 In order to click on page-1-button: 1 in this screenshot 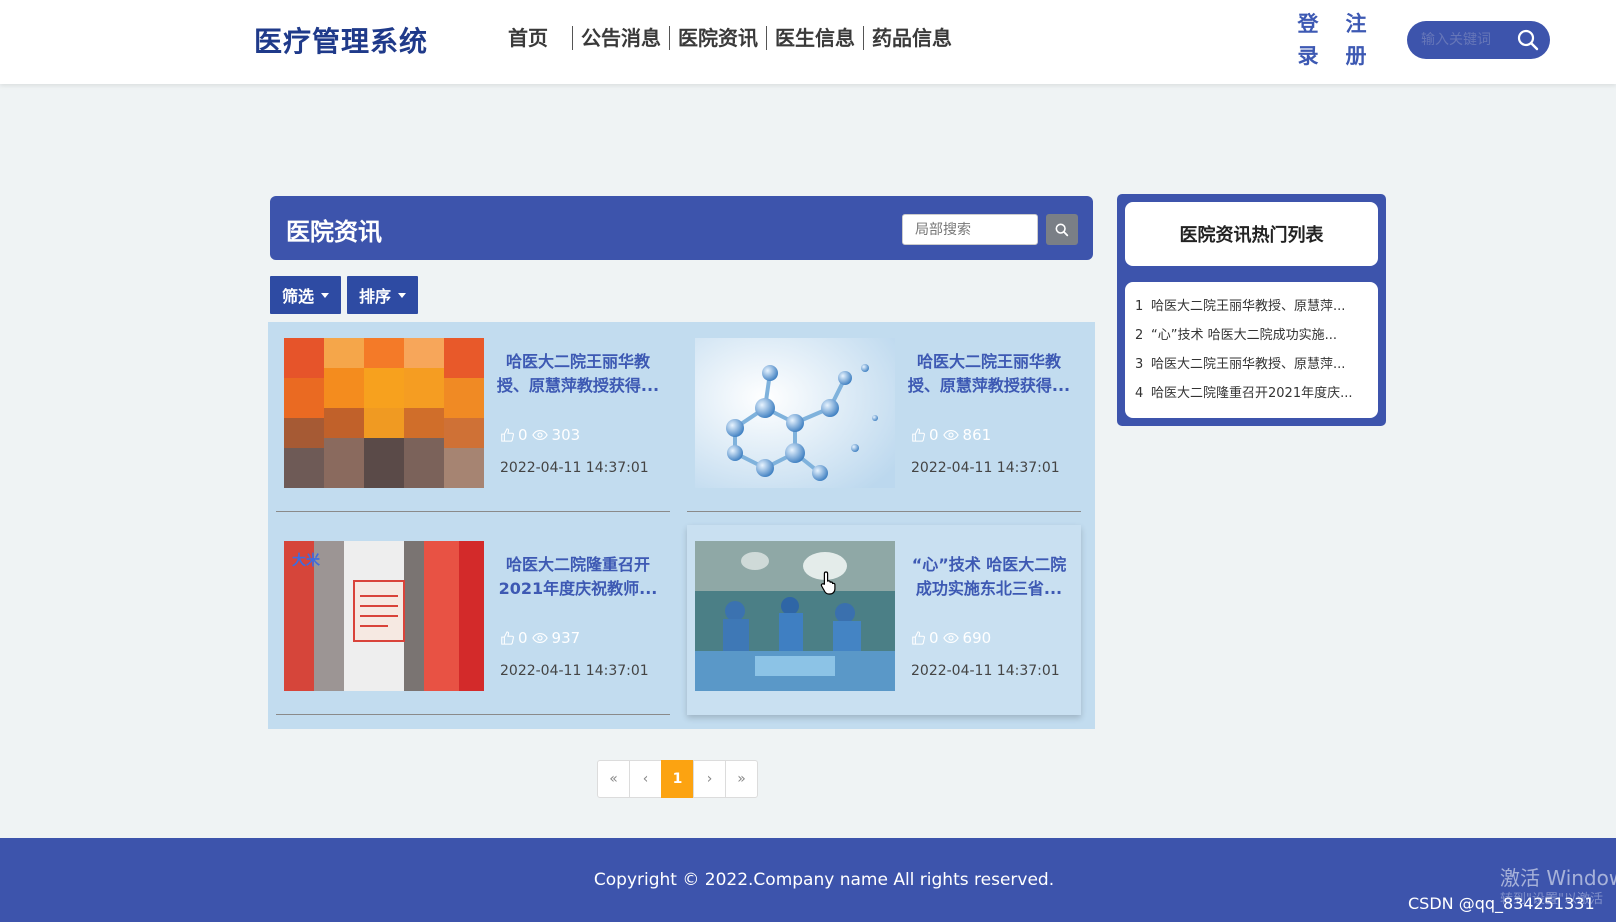, I will do `click(677, 779)`.